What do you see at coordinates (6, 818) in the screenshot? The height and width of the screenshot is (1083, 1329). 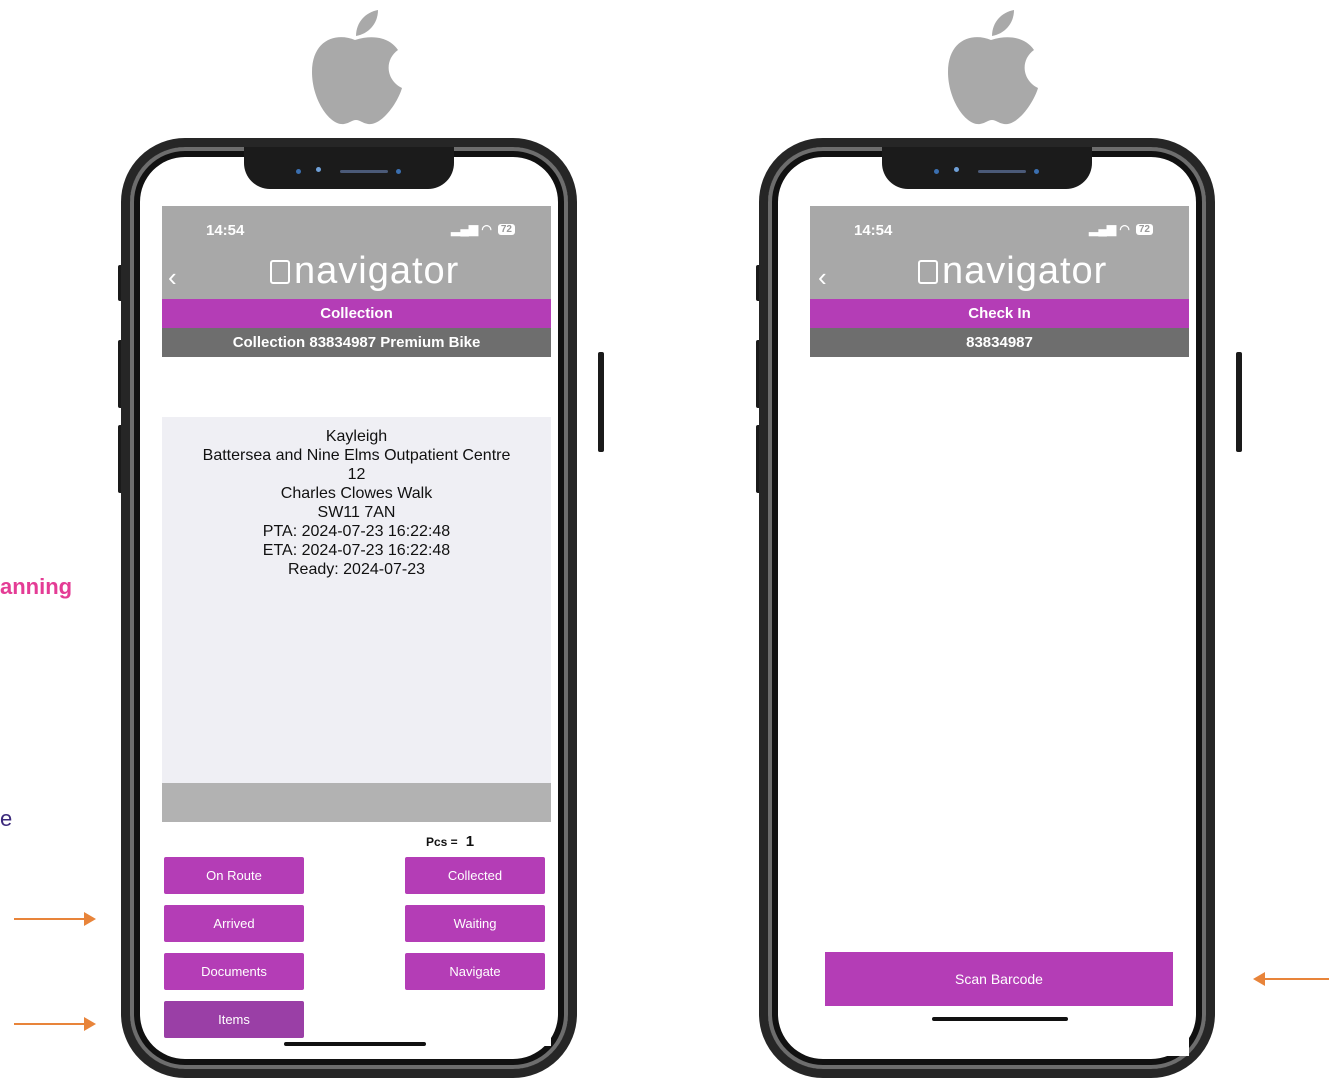 I see `side-text-purple: e` at bounding box center [6, 818].